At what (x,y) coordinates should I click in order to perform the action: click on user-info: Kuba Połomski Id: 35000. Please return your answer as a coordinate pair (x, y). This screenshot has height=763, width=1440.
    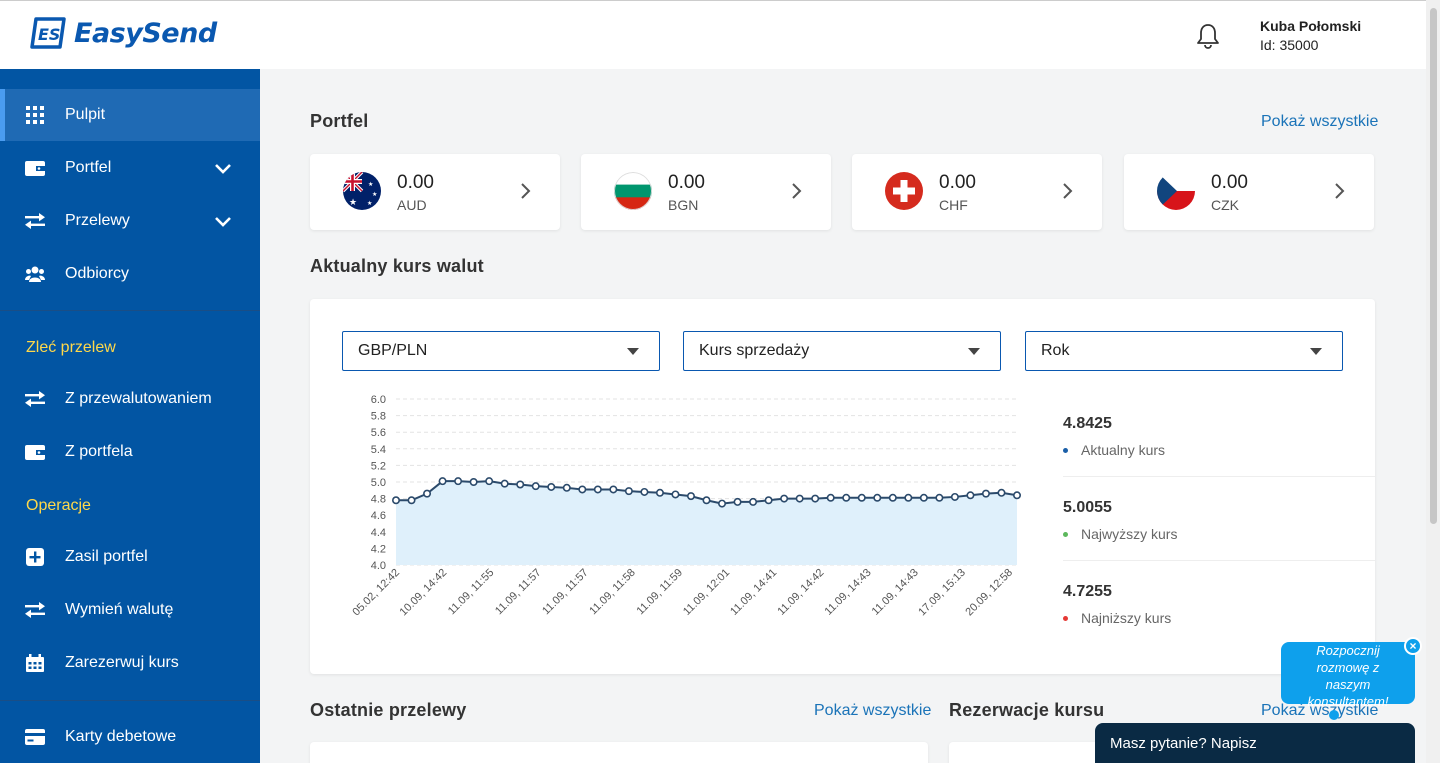
    Looking at the image, I should click on (1310, 35).